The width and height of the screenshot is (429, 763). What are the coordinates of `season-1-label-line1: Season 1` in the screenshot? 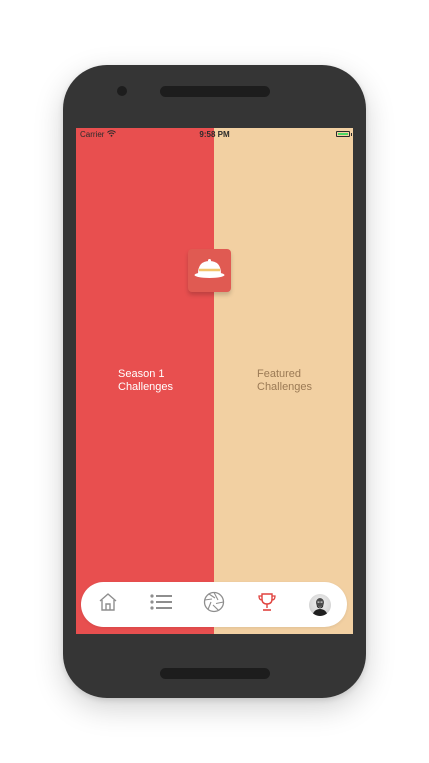 It's located at (141, 374).